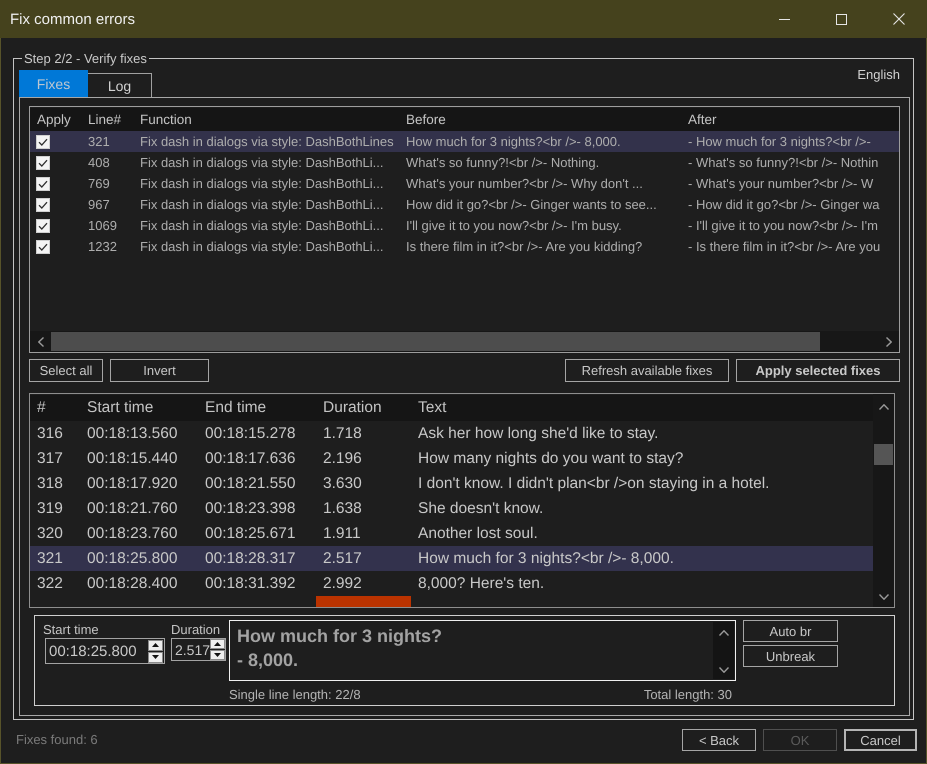 This screenshot has width=927, height=764. I want to click on total-length-label: Total length: 30, so click(688, 694).